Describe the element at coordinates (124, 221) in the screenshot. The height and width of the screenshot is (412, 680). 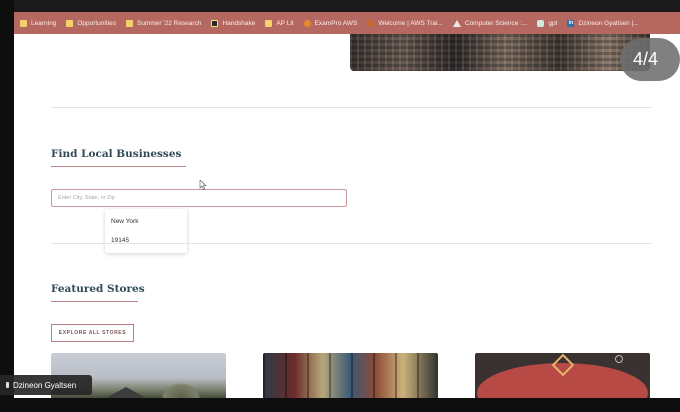
I see `suggestion-new-york: New York` at that location.